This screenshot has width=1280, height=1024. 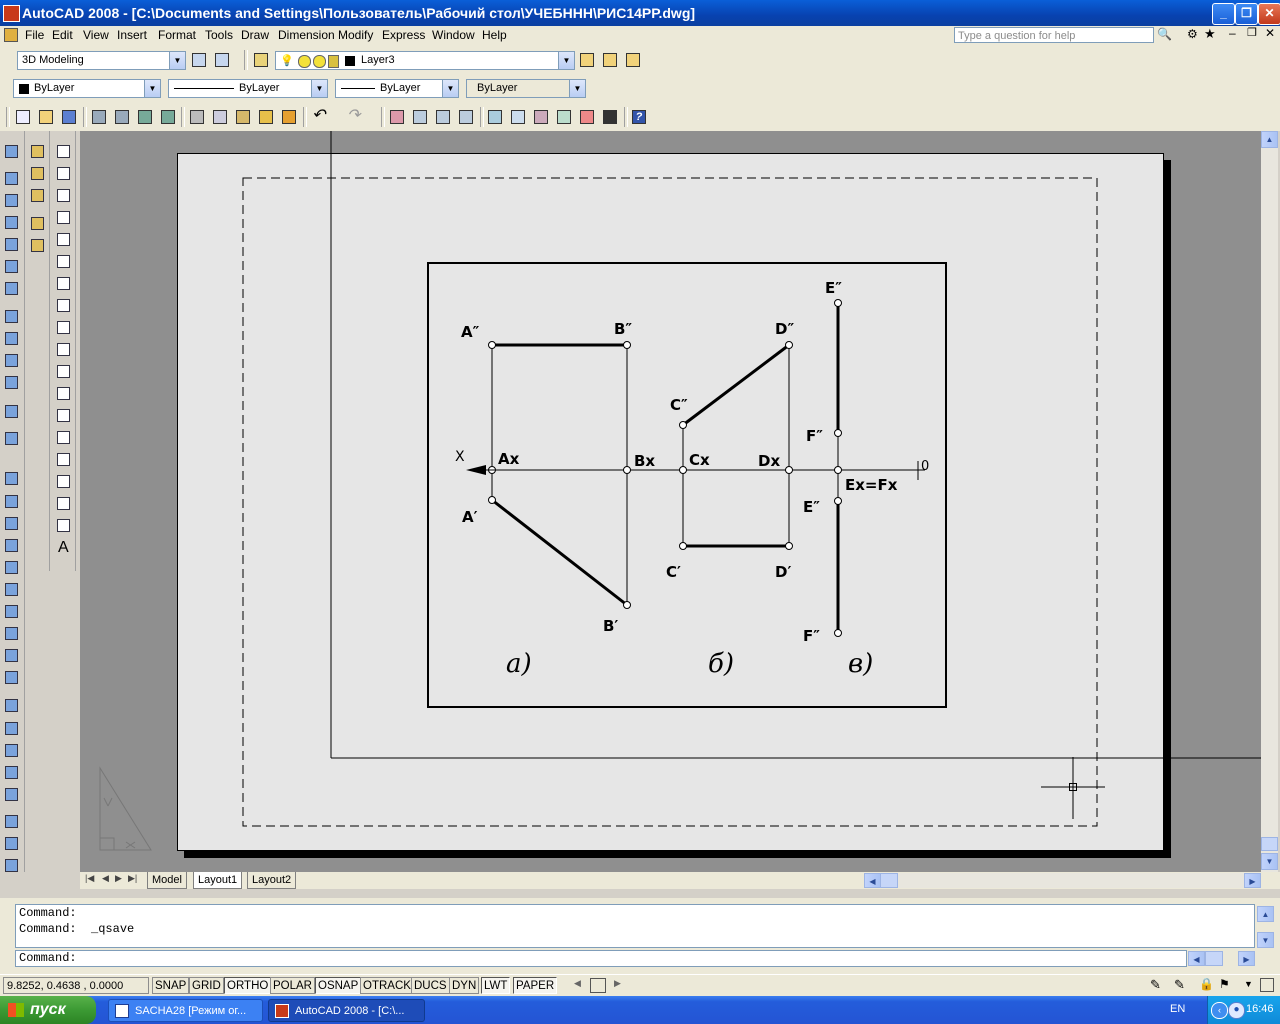 I want to click on dyn-toggle: DYN, so click(x=464, y=985).